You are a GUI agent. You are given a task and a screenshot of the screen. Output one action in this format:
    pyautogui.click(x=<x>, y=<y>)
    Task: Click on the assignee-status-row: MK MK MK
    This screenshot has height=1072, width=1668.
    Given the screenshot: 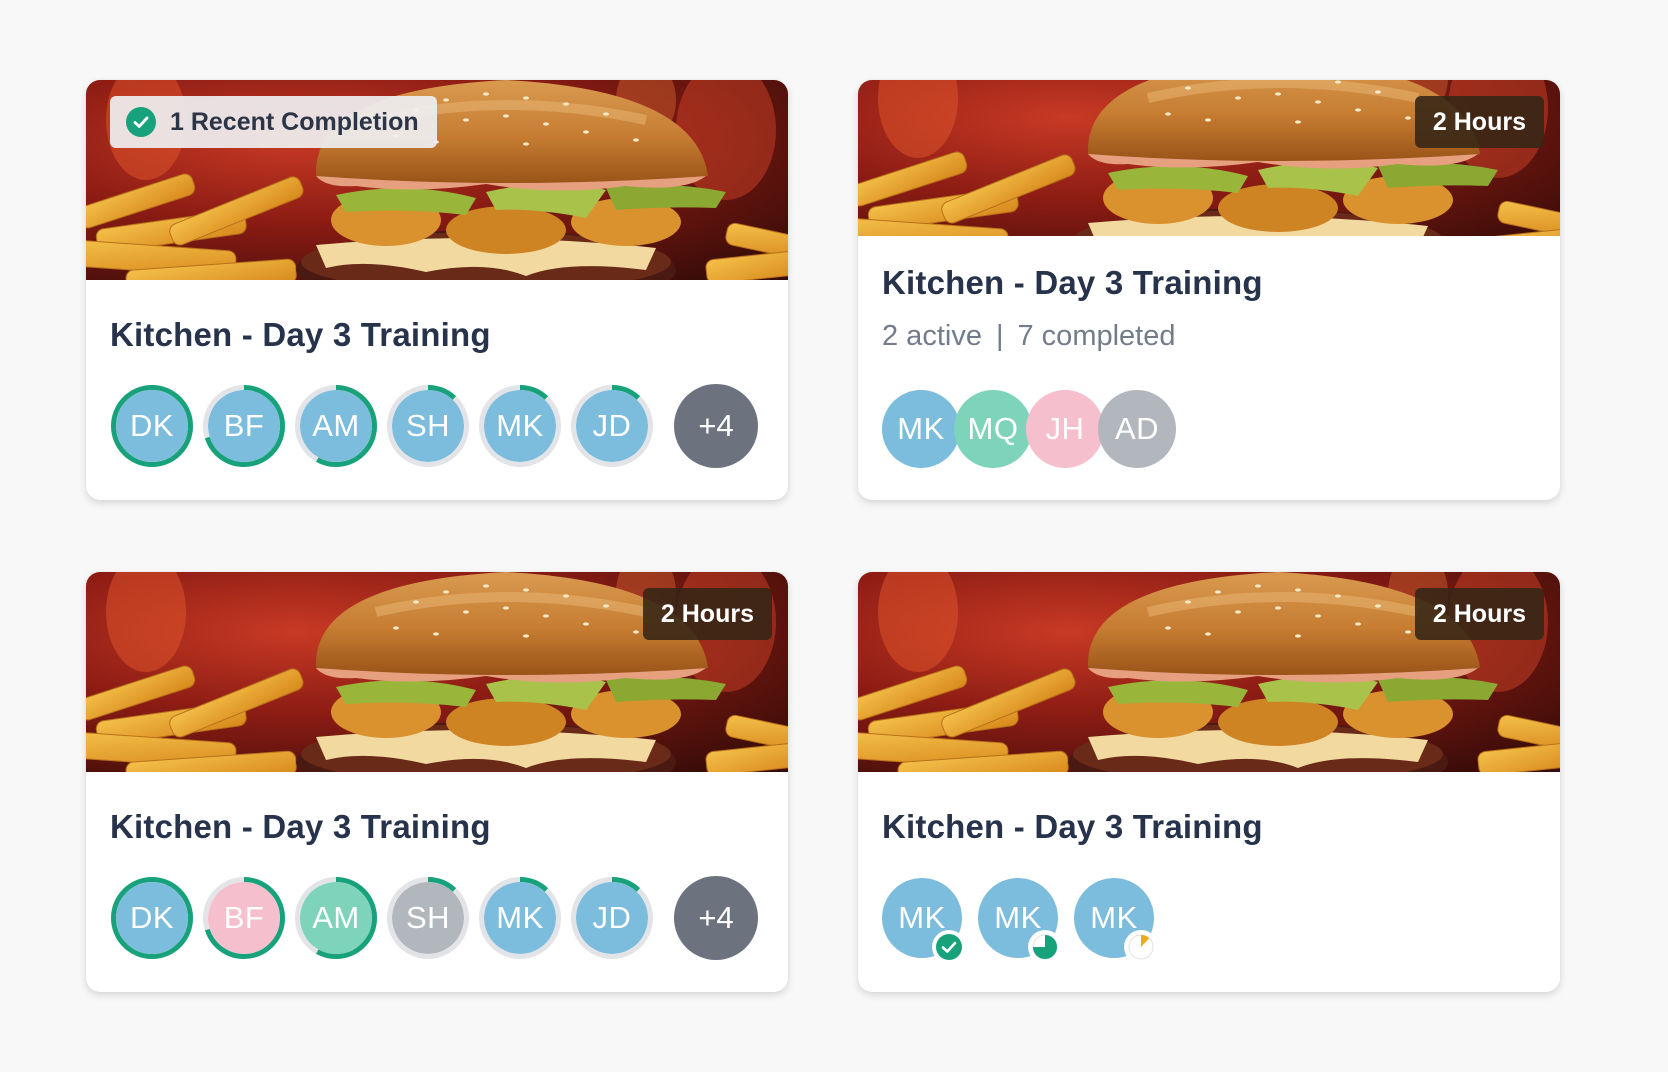 What is the action you would take?
    pyautogui.click(x=1026, y=921)
    